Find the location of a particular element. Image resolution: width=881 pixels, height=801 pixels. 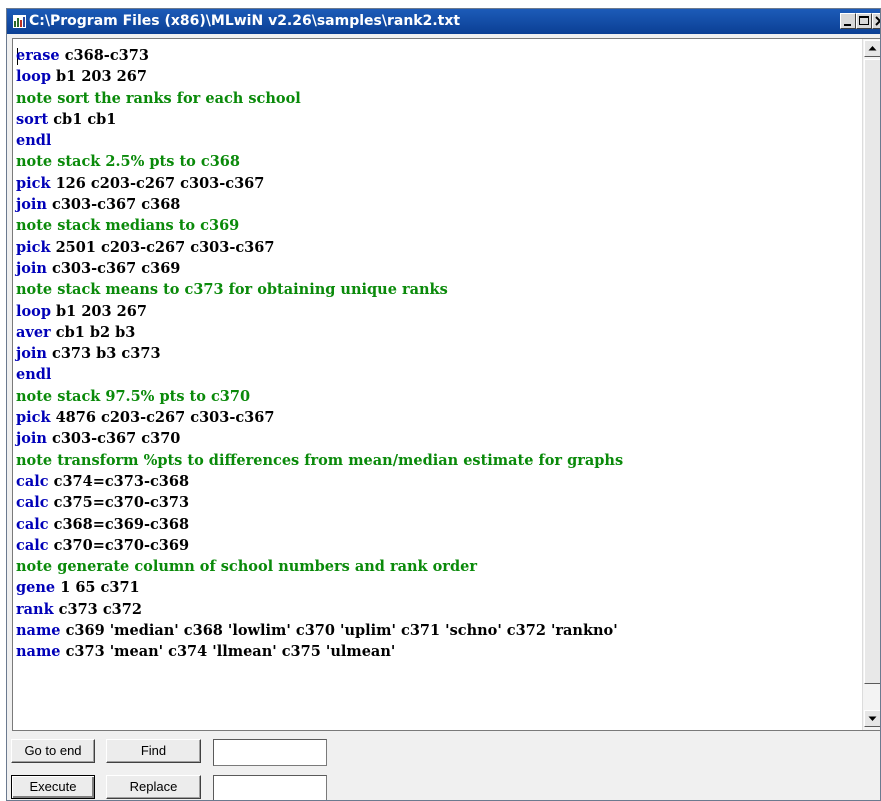

code-line: pick 4876 c203-c267 c303-c367 is located at coordinates (319, 417).